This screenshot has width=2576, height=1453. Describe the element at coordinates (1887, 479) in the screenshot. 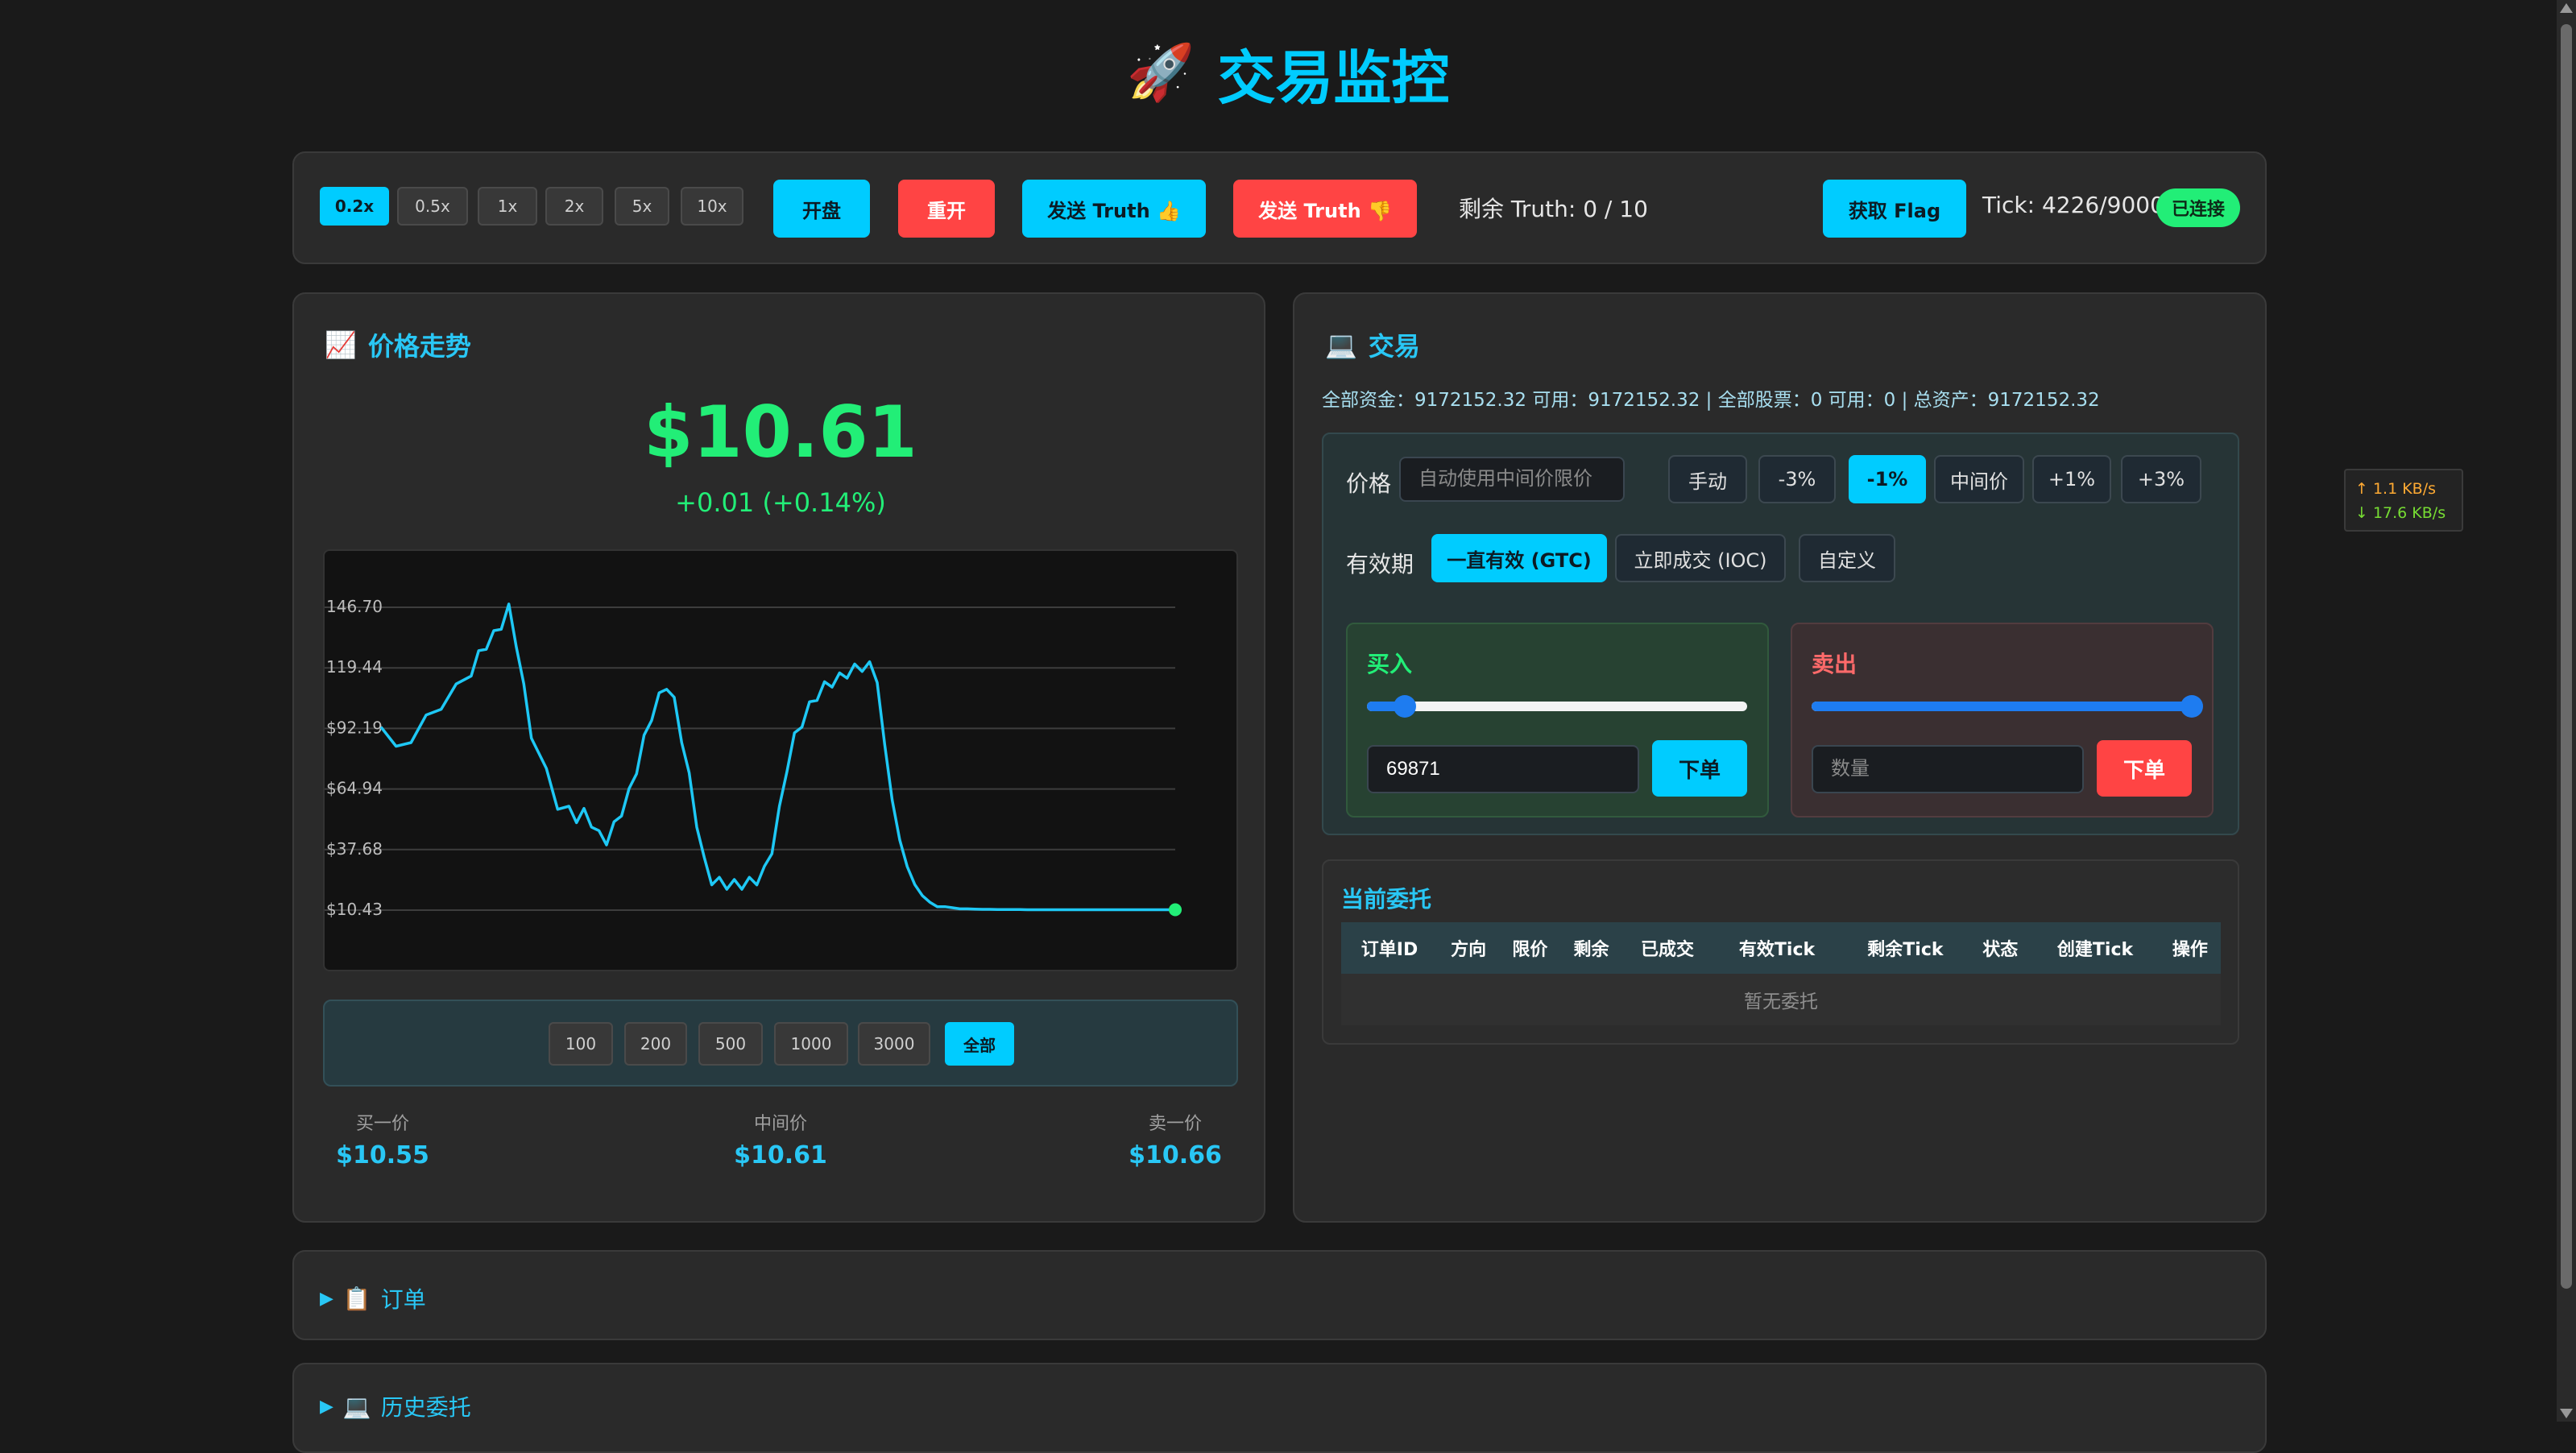

I see `price-preset-minus1-button: -1%` at that location.